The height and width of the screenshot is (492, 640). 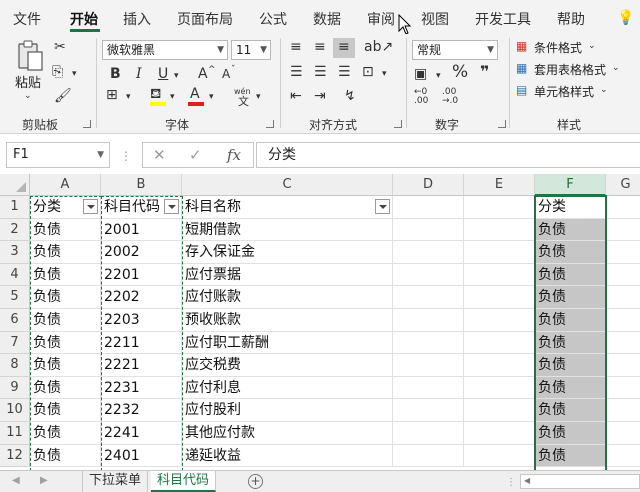 What do you see at coordinates (139, 74) in the screenshot?
I see `italic-button: I` at bounding box center [139, 74].